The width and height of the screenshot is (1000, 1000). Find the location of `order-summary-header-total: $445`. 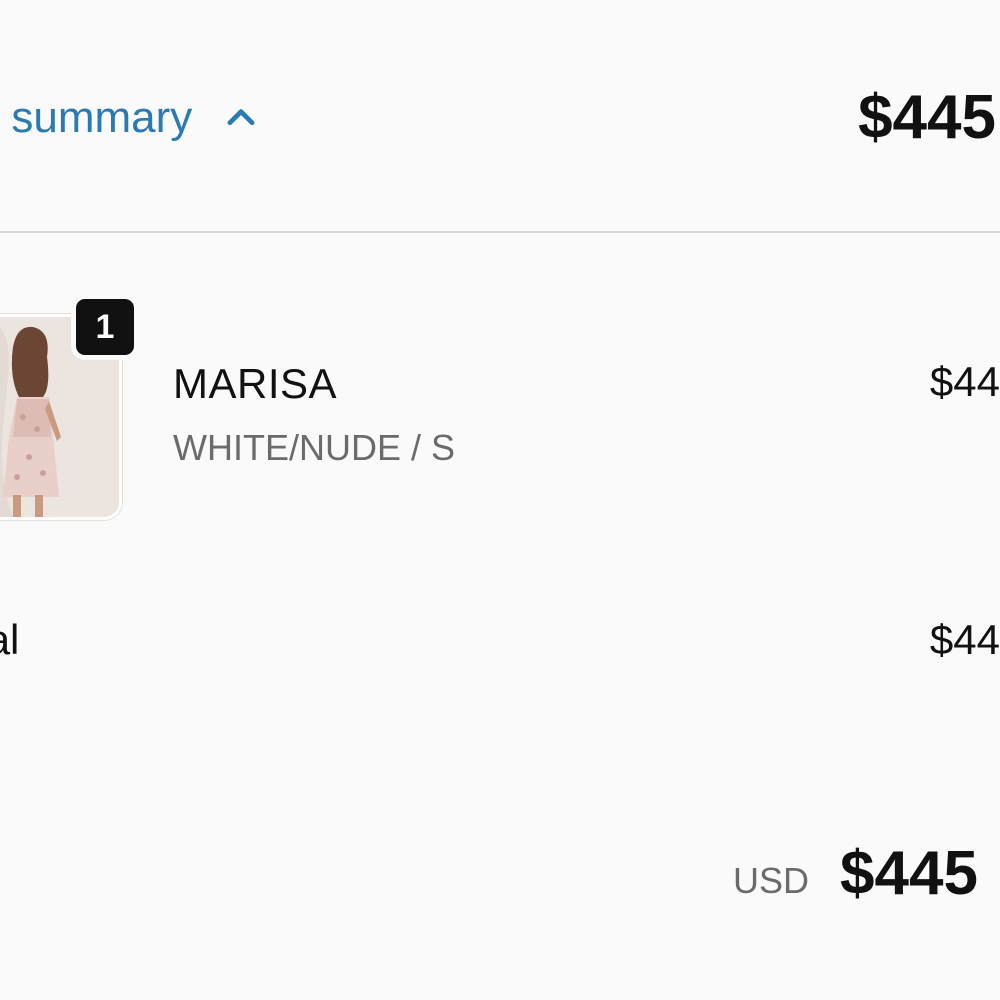

order-summary-header-total: $445 is located at coordinates (927, 117).